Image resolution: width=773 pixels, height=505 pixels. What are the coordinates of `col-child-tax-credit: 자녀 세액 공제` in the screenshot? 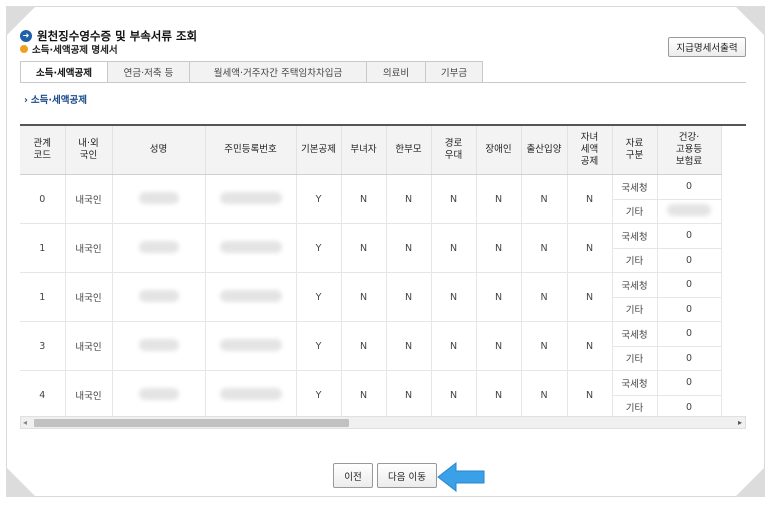 It's located at (590, 150).